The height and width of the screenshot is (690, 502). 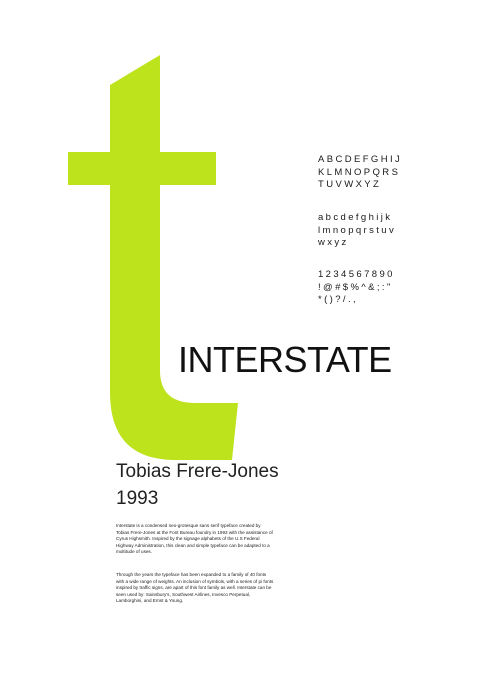 I want to click on numbers-and-symbols: 1234567890 !@#$%^&;:" *()?/.,, so click(x=356, y=288).